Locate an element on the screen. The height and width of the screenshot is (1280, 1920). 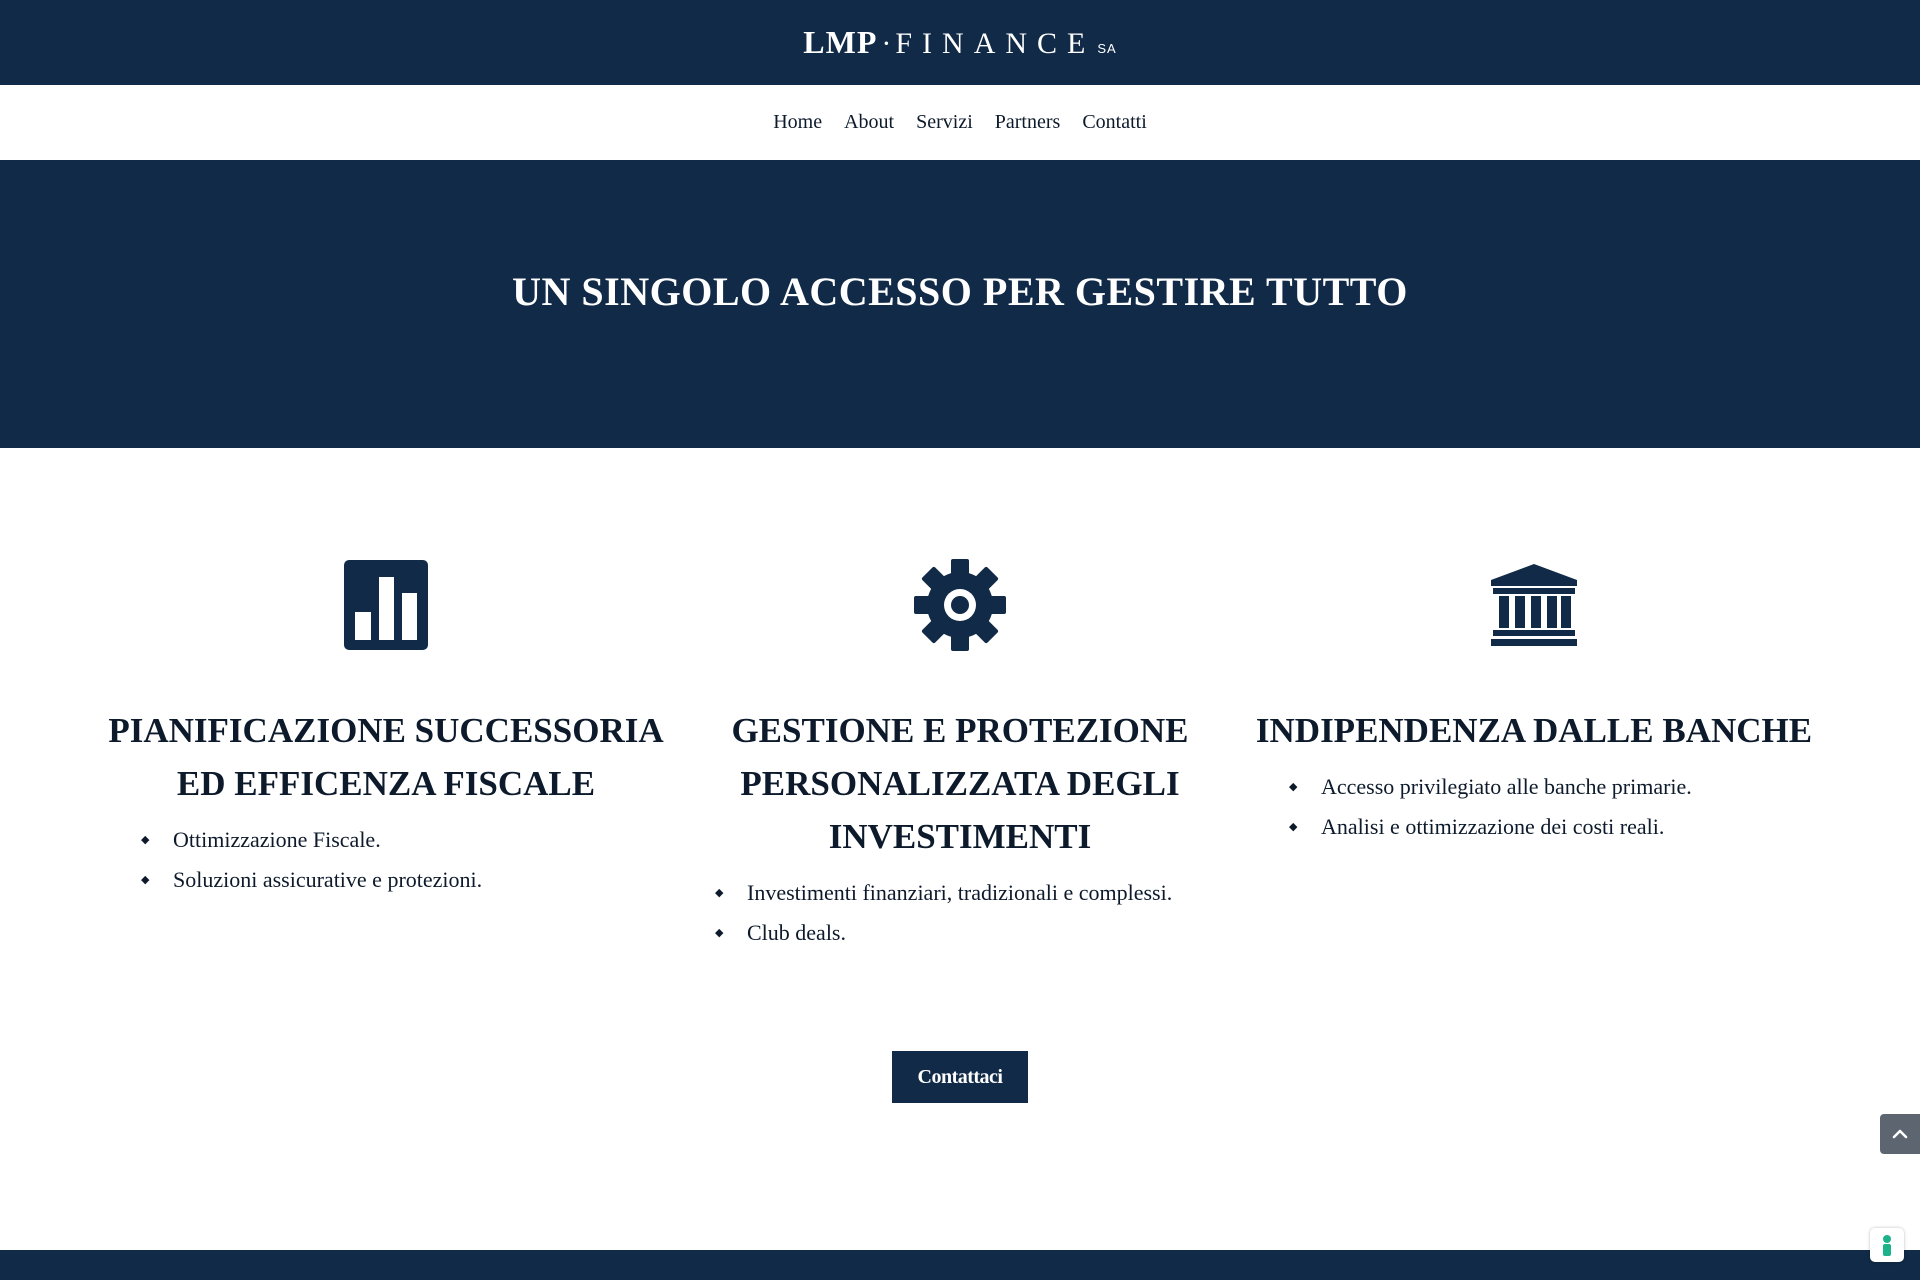
contattaci-button: Contattaci is located at coordinates (960, 1077).